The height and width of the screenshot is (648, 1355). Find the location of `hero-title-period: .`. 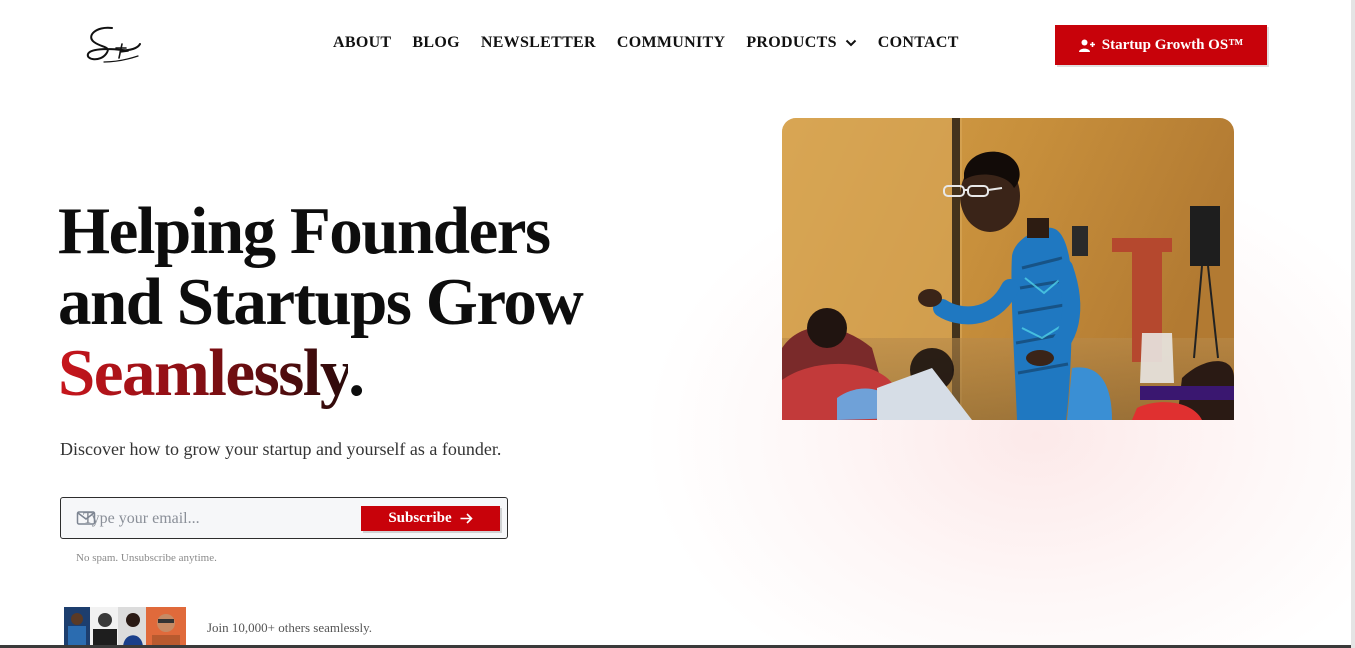

hero-title-period: . is located at coordinates (356, 373).